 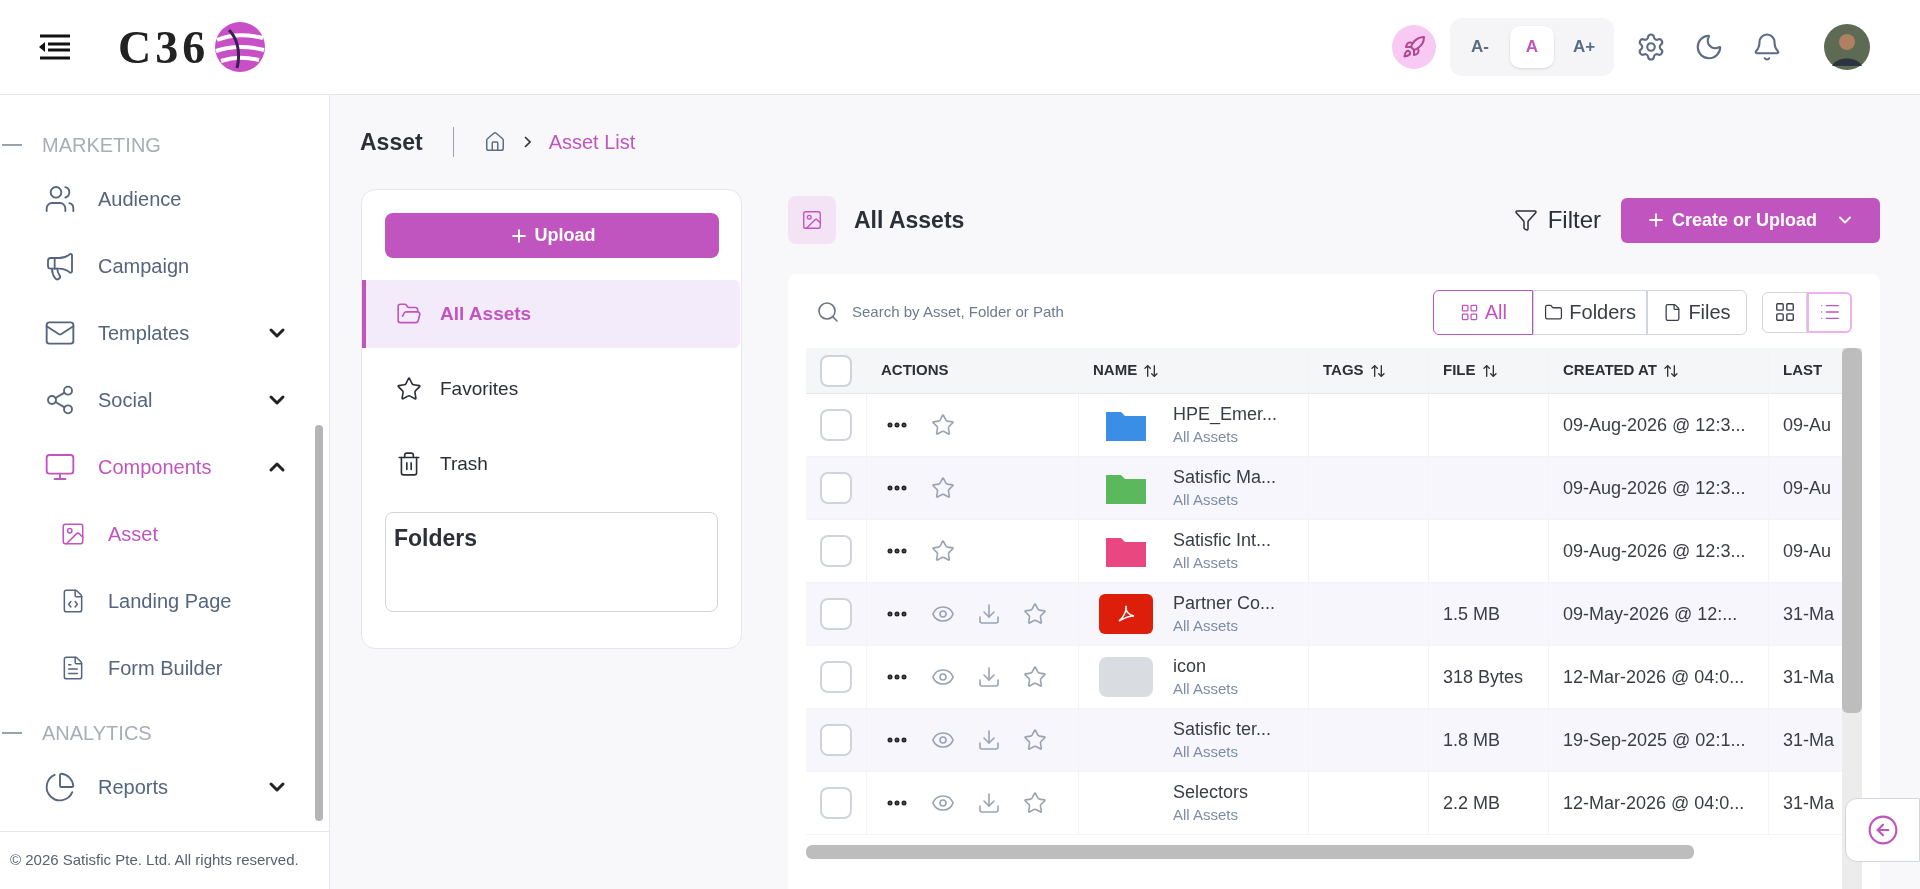 What do you see at coordinates (1651, 47) in the screenshot?
I see `settings-icon` at bounding box center [1651, 47].